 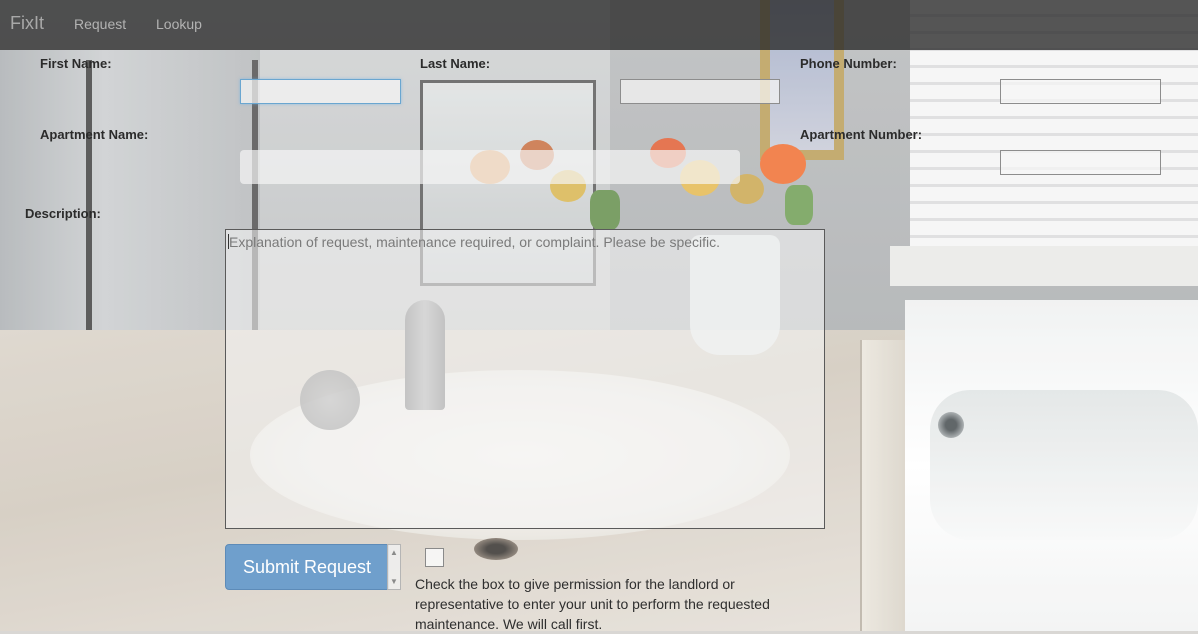 I want to click on brand-logo: FixIt, so click(x=27, y=23).